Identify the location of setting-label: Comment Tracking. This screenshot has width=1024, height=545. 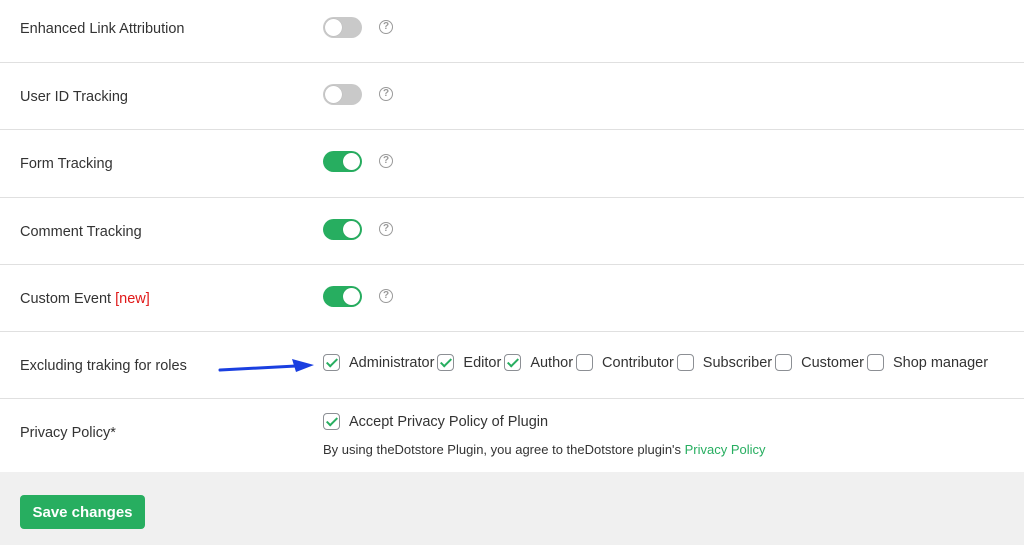
(81, 232).